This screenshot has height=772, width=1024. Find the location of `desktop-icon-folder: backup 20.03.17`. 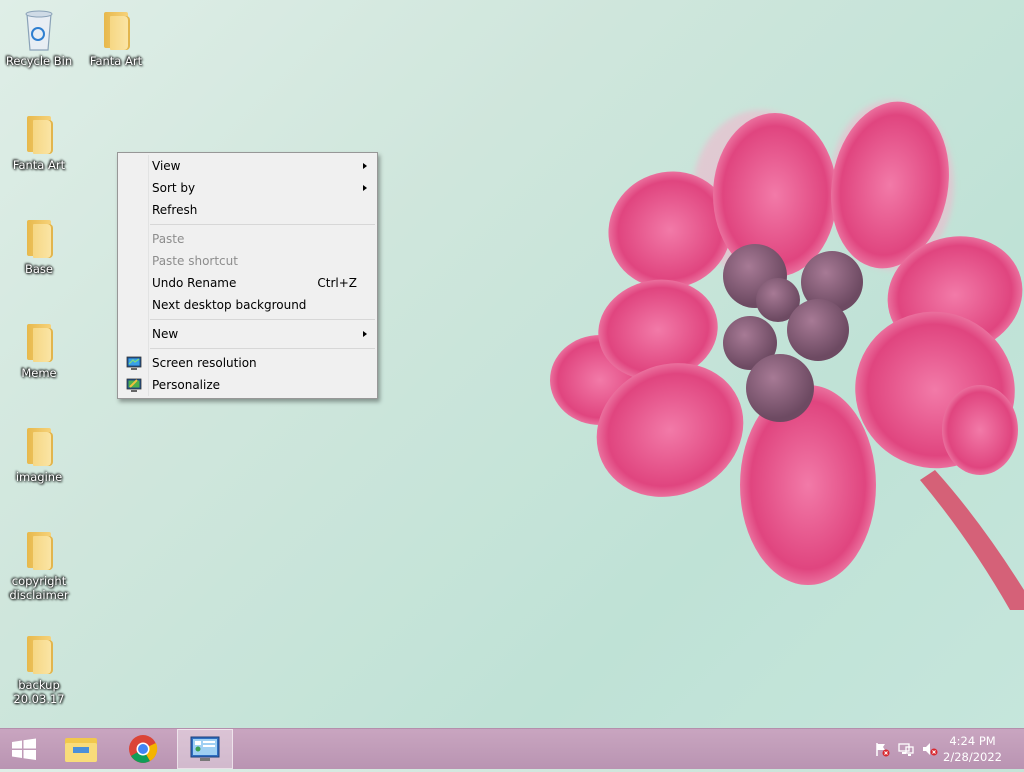

desktop-icon-folder: backup 20.03.17 is located at coordinates (39, 668).